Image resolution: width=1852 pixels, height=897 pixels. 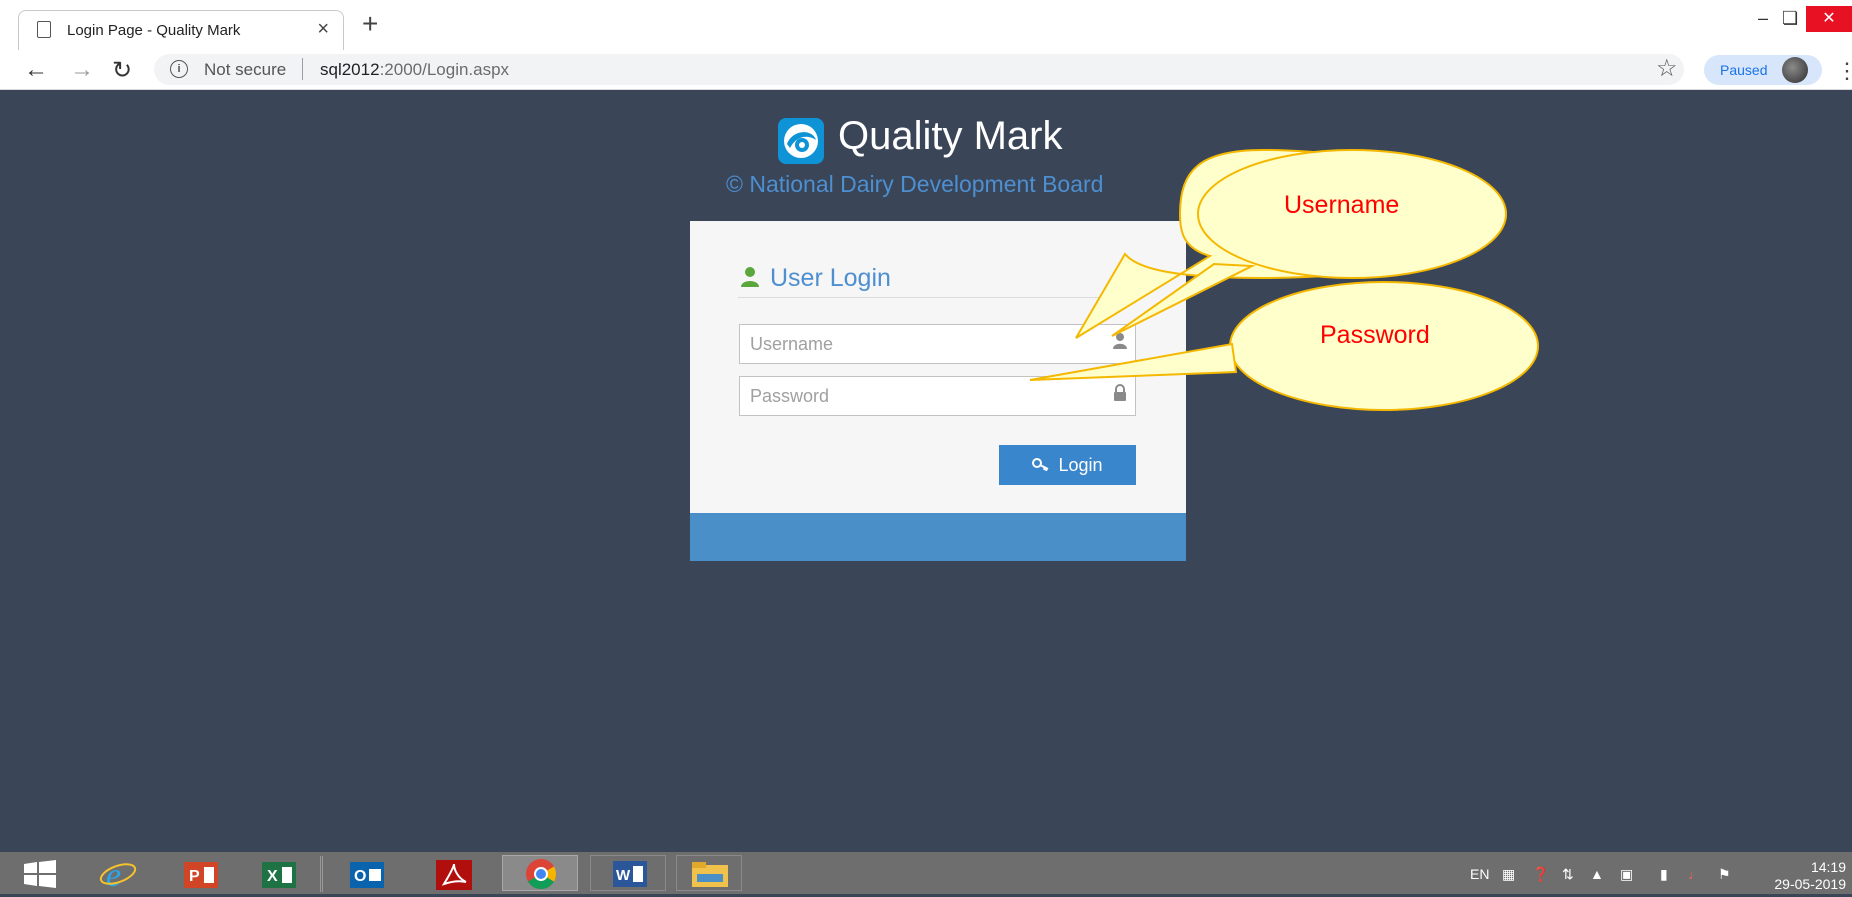 I want to click on login-button: Login, so click(x=1067, y=465).